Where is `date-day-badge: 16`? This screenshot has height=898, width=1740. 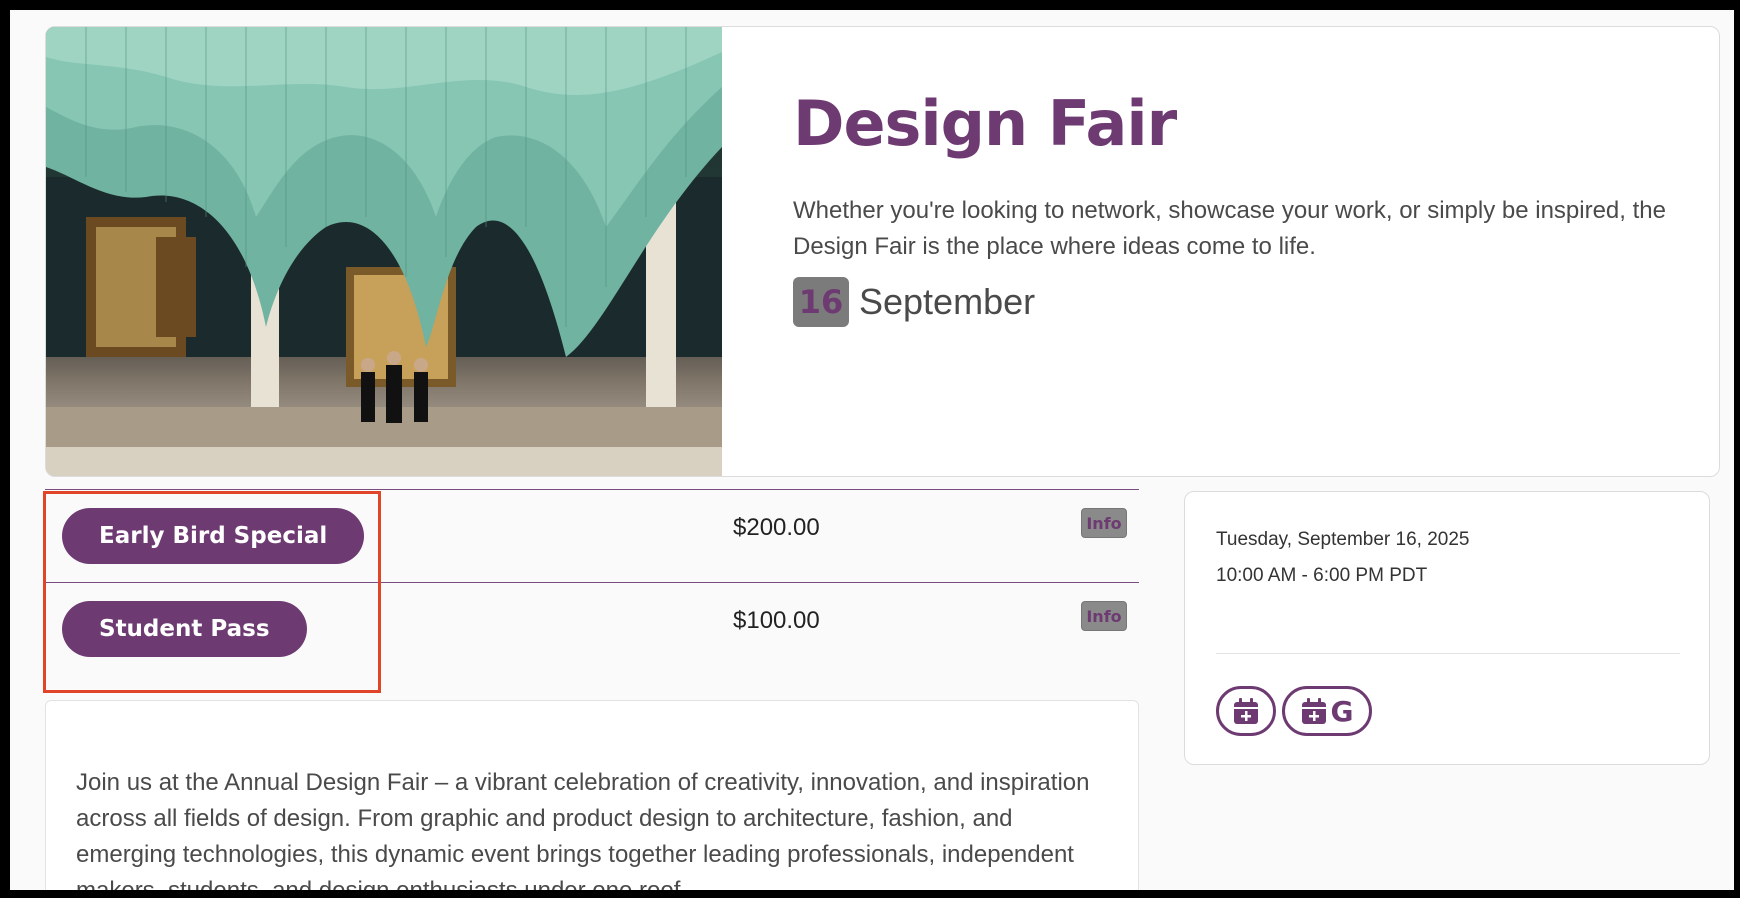 date-day-badge: 16 is located at coordinates (821, 302).